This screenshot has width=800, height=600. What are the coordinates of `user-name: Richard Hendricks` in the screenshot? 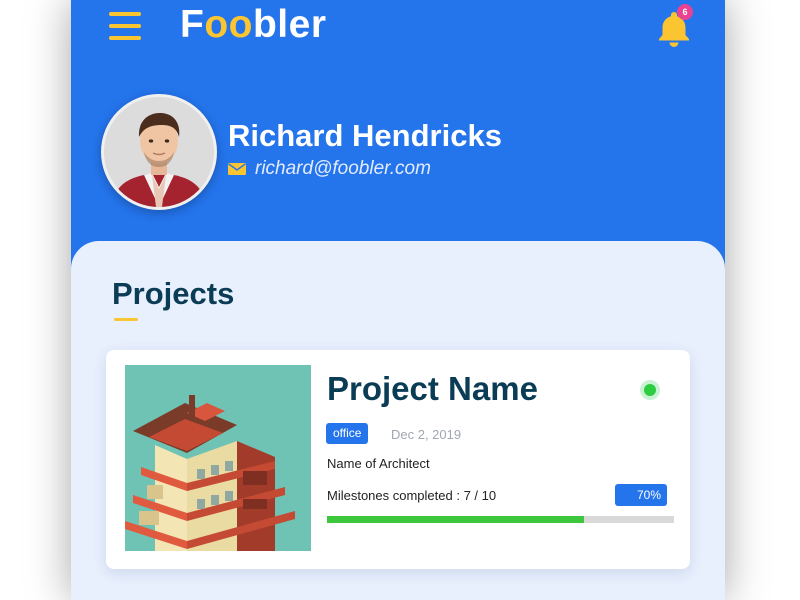 It's located at (365, 135).